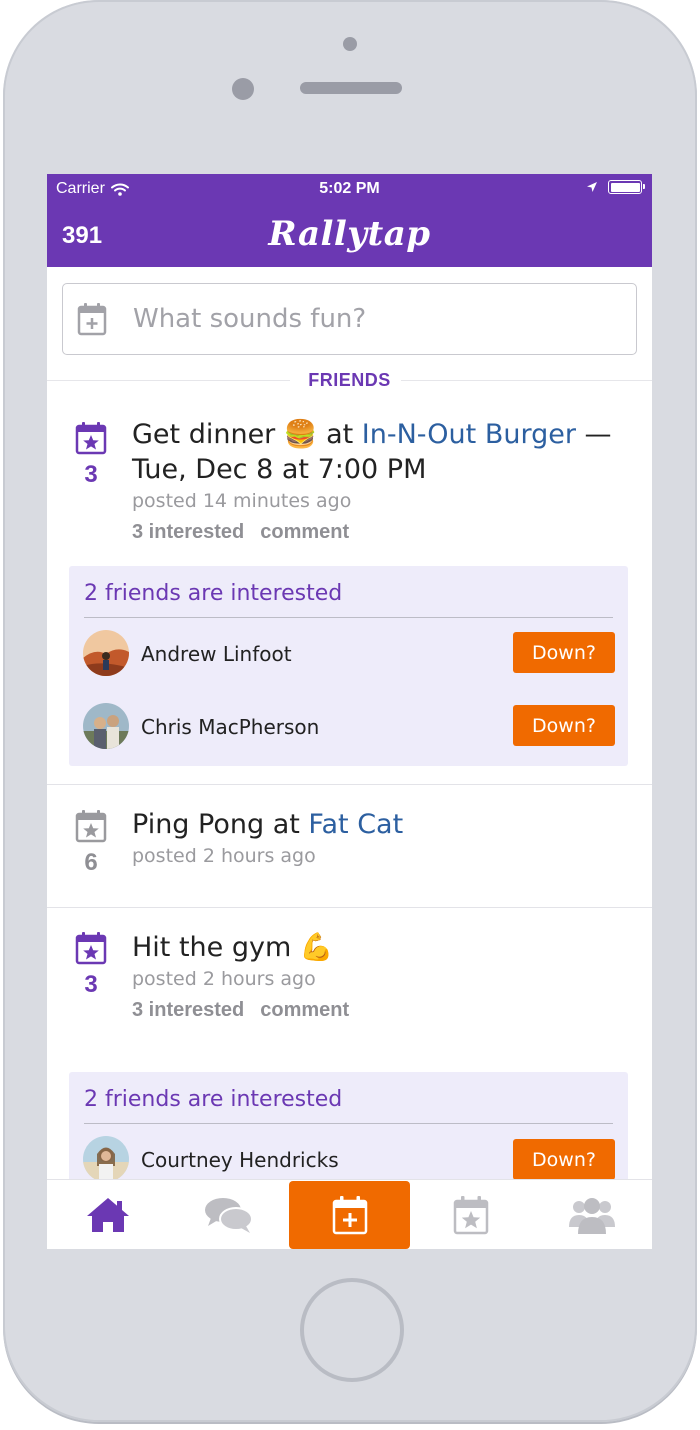 This screenshot has width=700, height=1430. What do you see at coordinates (348, 1151) in the screenshot?
I see `friend-row: Courtney Hendricks Down?` at bounding box center [348, 1151].